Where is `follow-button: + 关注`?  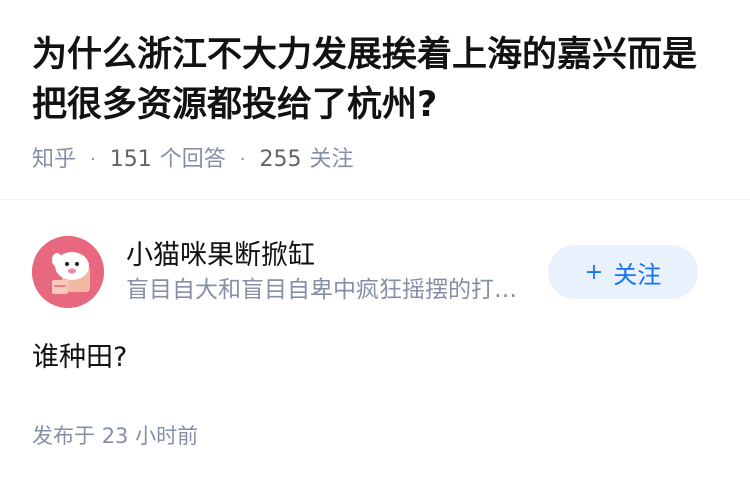
follow-button: + 关注 is located at coordinates (623, 272).